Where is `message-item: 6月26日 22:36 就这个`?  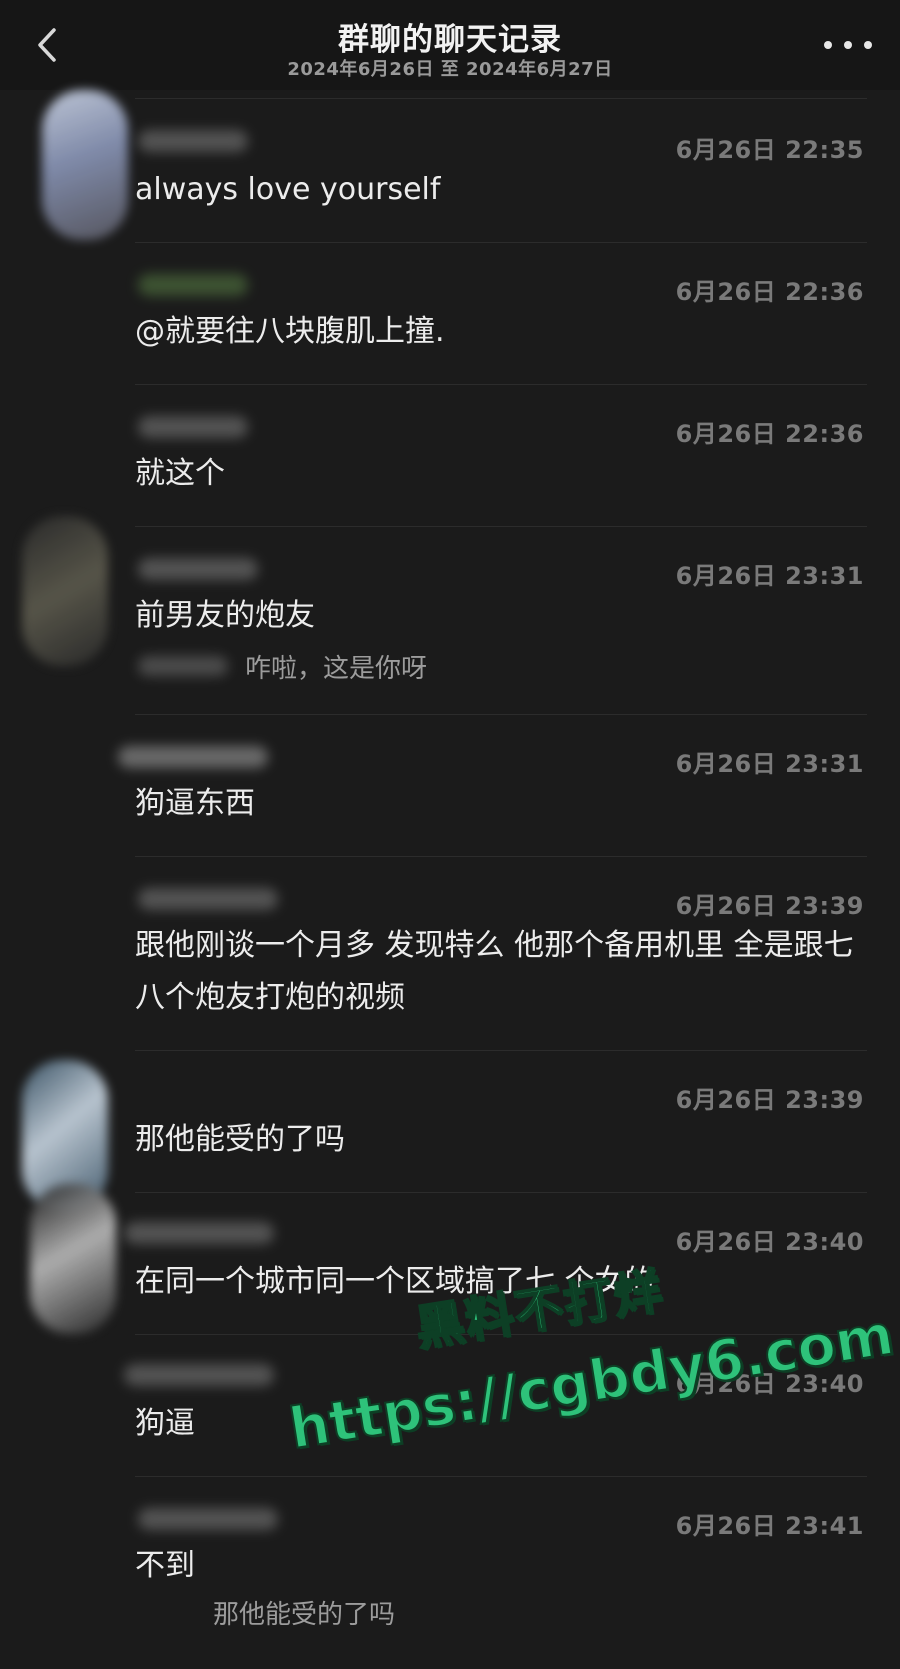 message-item: 6月26日 22:36 就这个 is located at coordinates (450, 455).